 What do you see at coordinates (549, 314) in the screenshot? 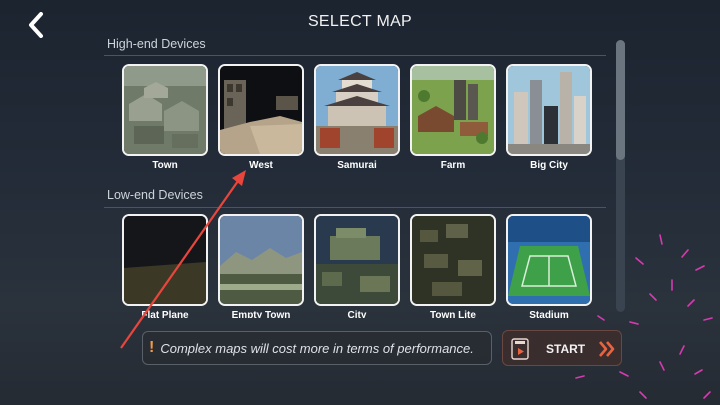
I see `map-name: Stadium` at bounding box center [549, 314].